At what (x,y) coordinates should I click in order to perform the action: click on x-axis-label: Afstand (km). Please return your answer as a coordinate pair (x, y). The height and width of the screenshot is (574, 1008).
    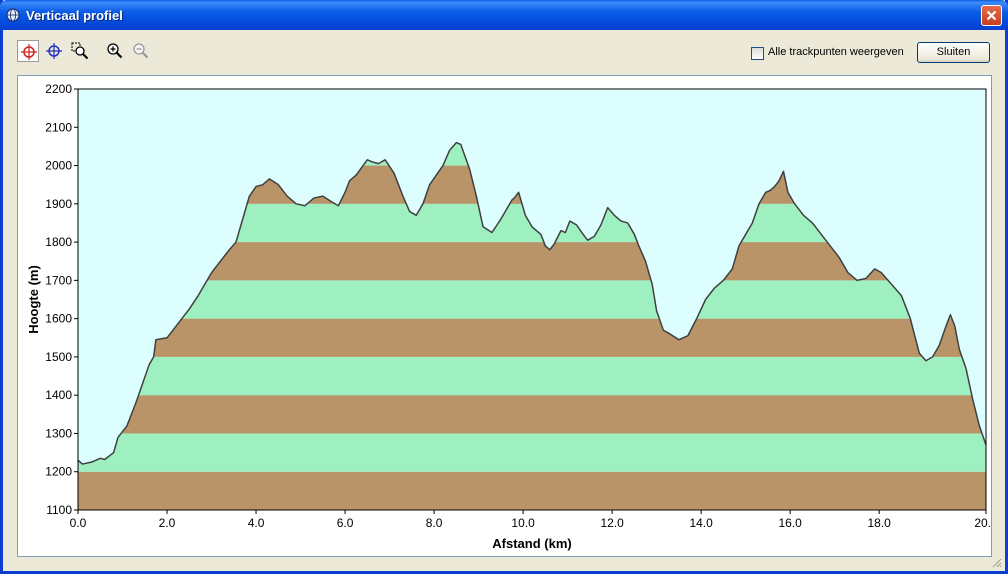
    Looking at the image, I should click on (531, 543).